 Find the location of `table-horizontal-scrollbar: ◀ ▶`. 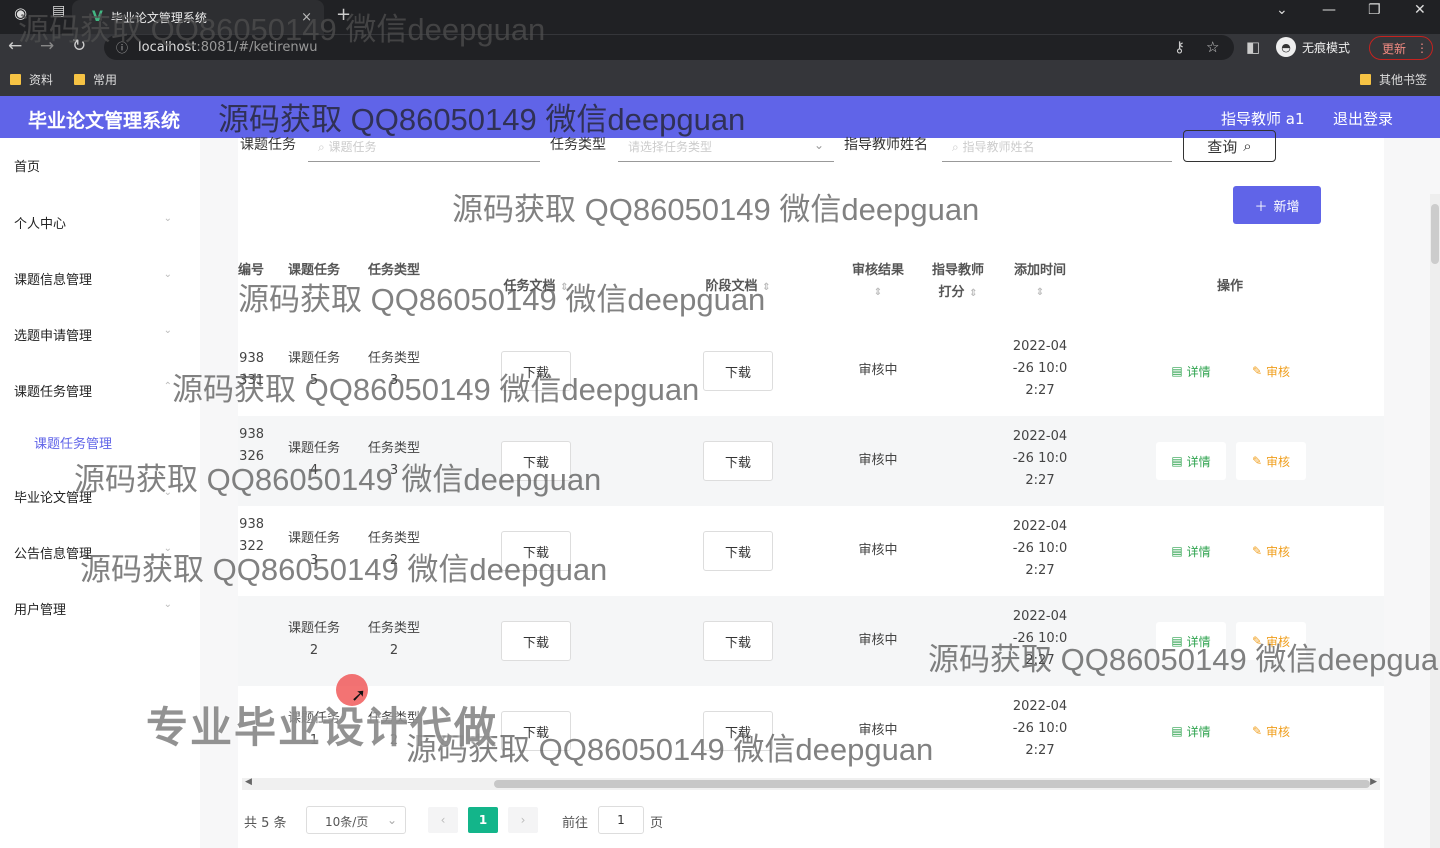

table-horizontal-scrollbar: ◀ ▶ is located at coordinates (811, 783).